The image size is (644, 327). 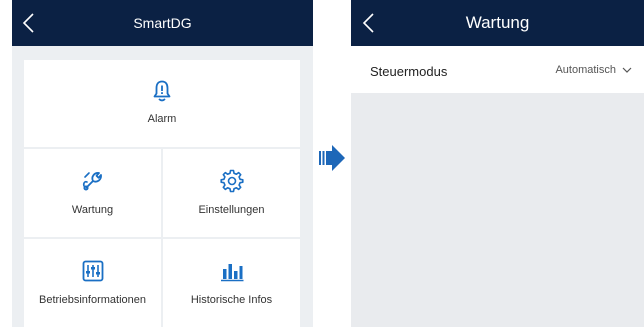 I want to click on control-mode-value: Automatisch, so click(x=585, y=70).